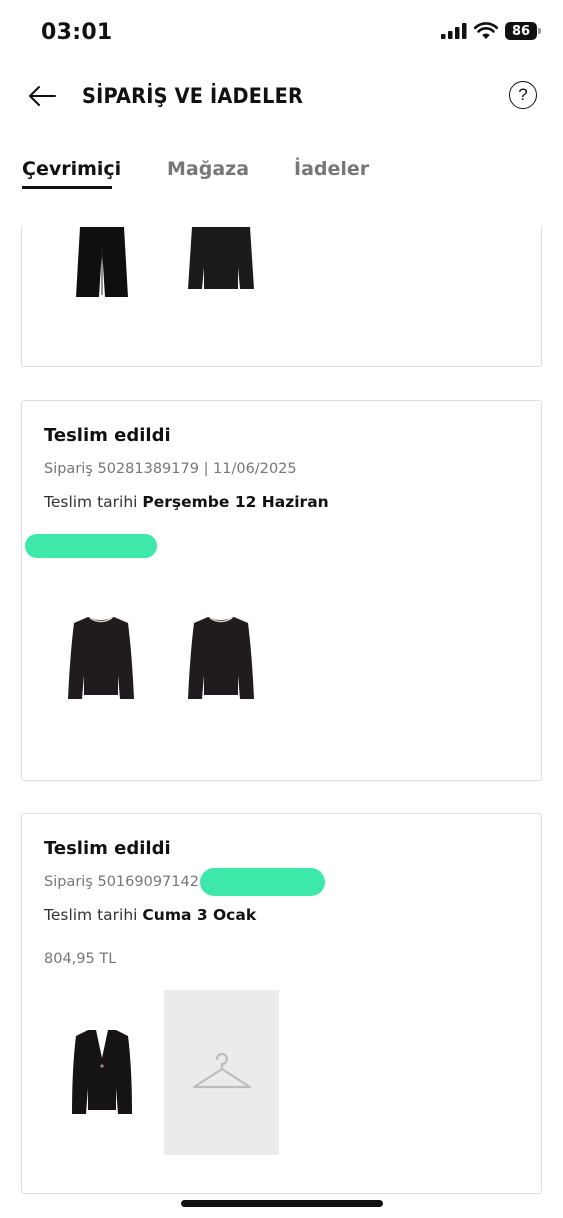  Describe the element at coordinates (199, 915) in the screenshot. I see `delivery-date: Cuma 3 Ocak` at that location.